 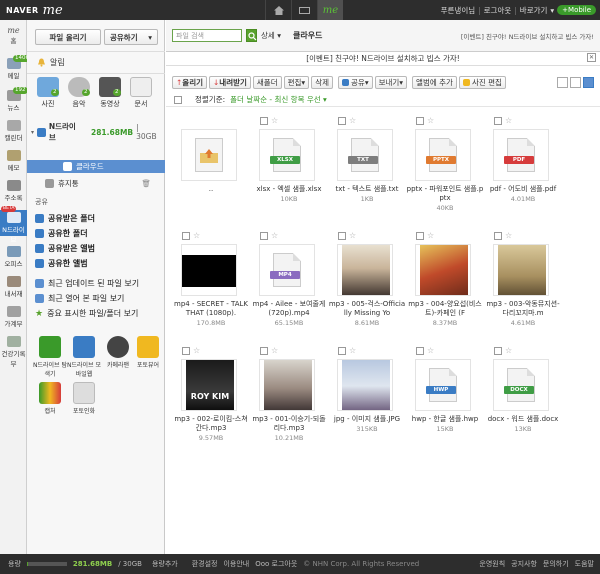 I want to click on file-item: ☆ mp3 - 004-양요섭(비스트)-카페인 (F 8.37MB, so click(x=445, y=279).